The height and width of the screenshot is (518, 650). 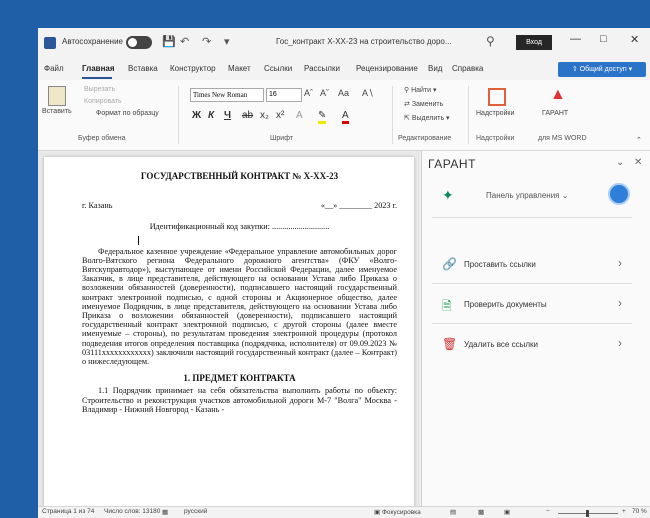 What do you see at coordinates (308, 93) in the screenshot?
I see `grow-font-icon: Aˆ` at bounding box center [308, 93].